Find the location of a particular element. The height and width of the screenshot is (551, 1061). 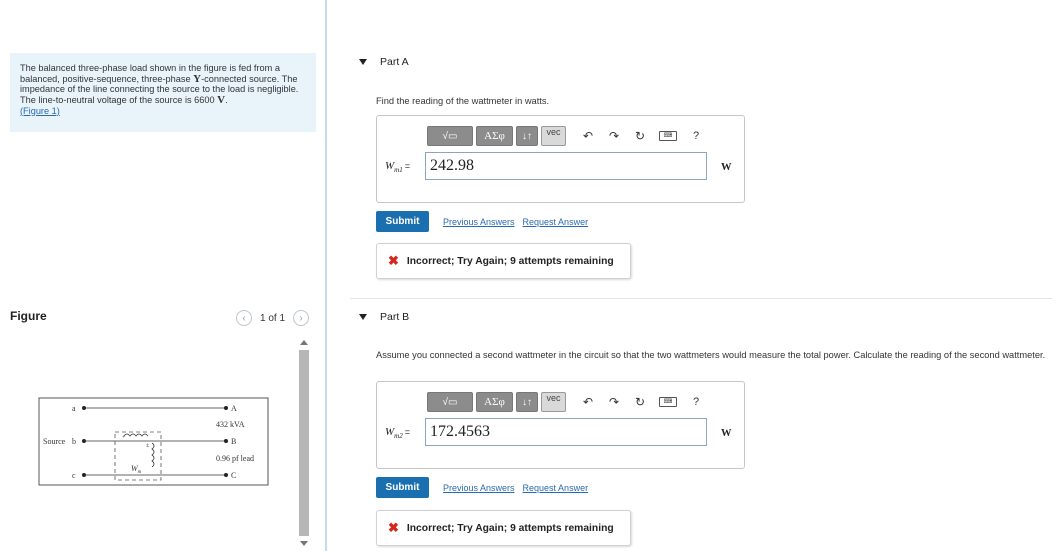

node-B-label: B is located at coordinates (233, 441).